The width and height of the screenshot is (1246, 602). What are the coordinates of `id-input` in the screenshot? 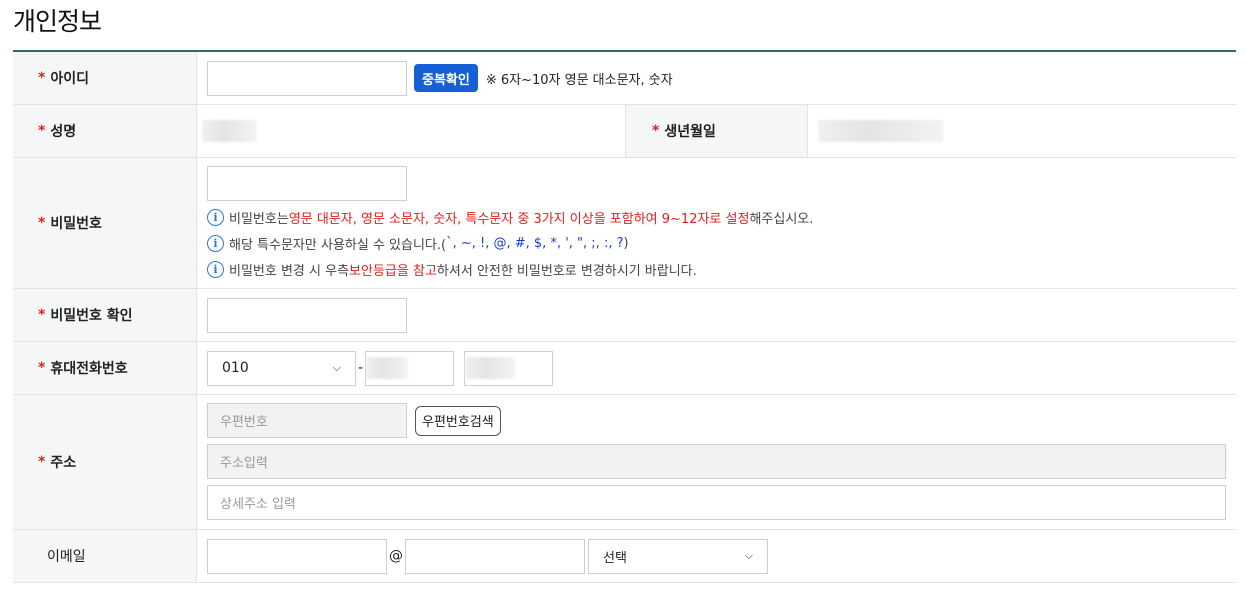 It's located at (307, 78).